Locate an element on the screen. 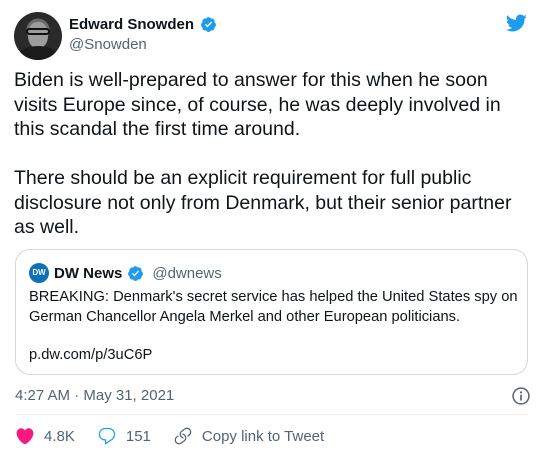 The height and width of the screenshot is (457, 543). author-handle: @Snowden is located at coordinates (108, 44).